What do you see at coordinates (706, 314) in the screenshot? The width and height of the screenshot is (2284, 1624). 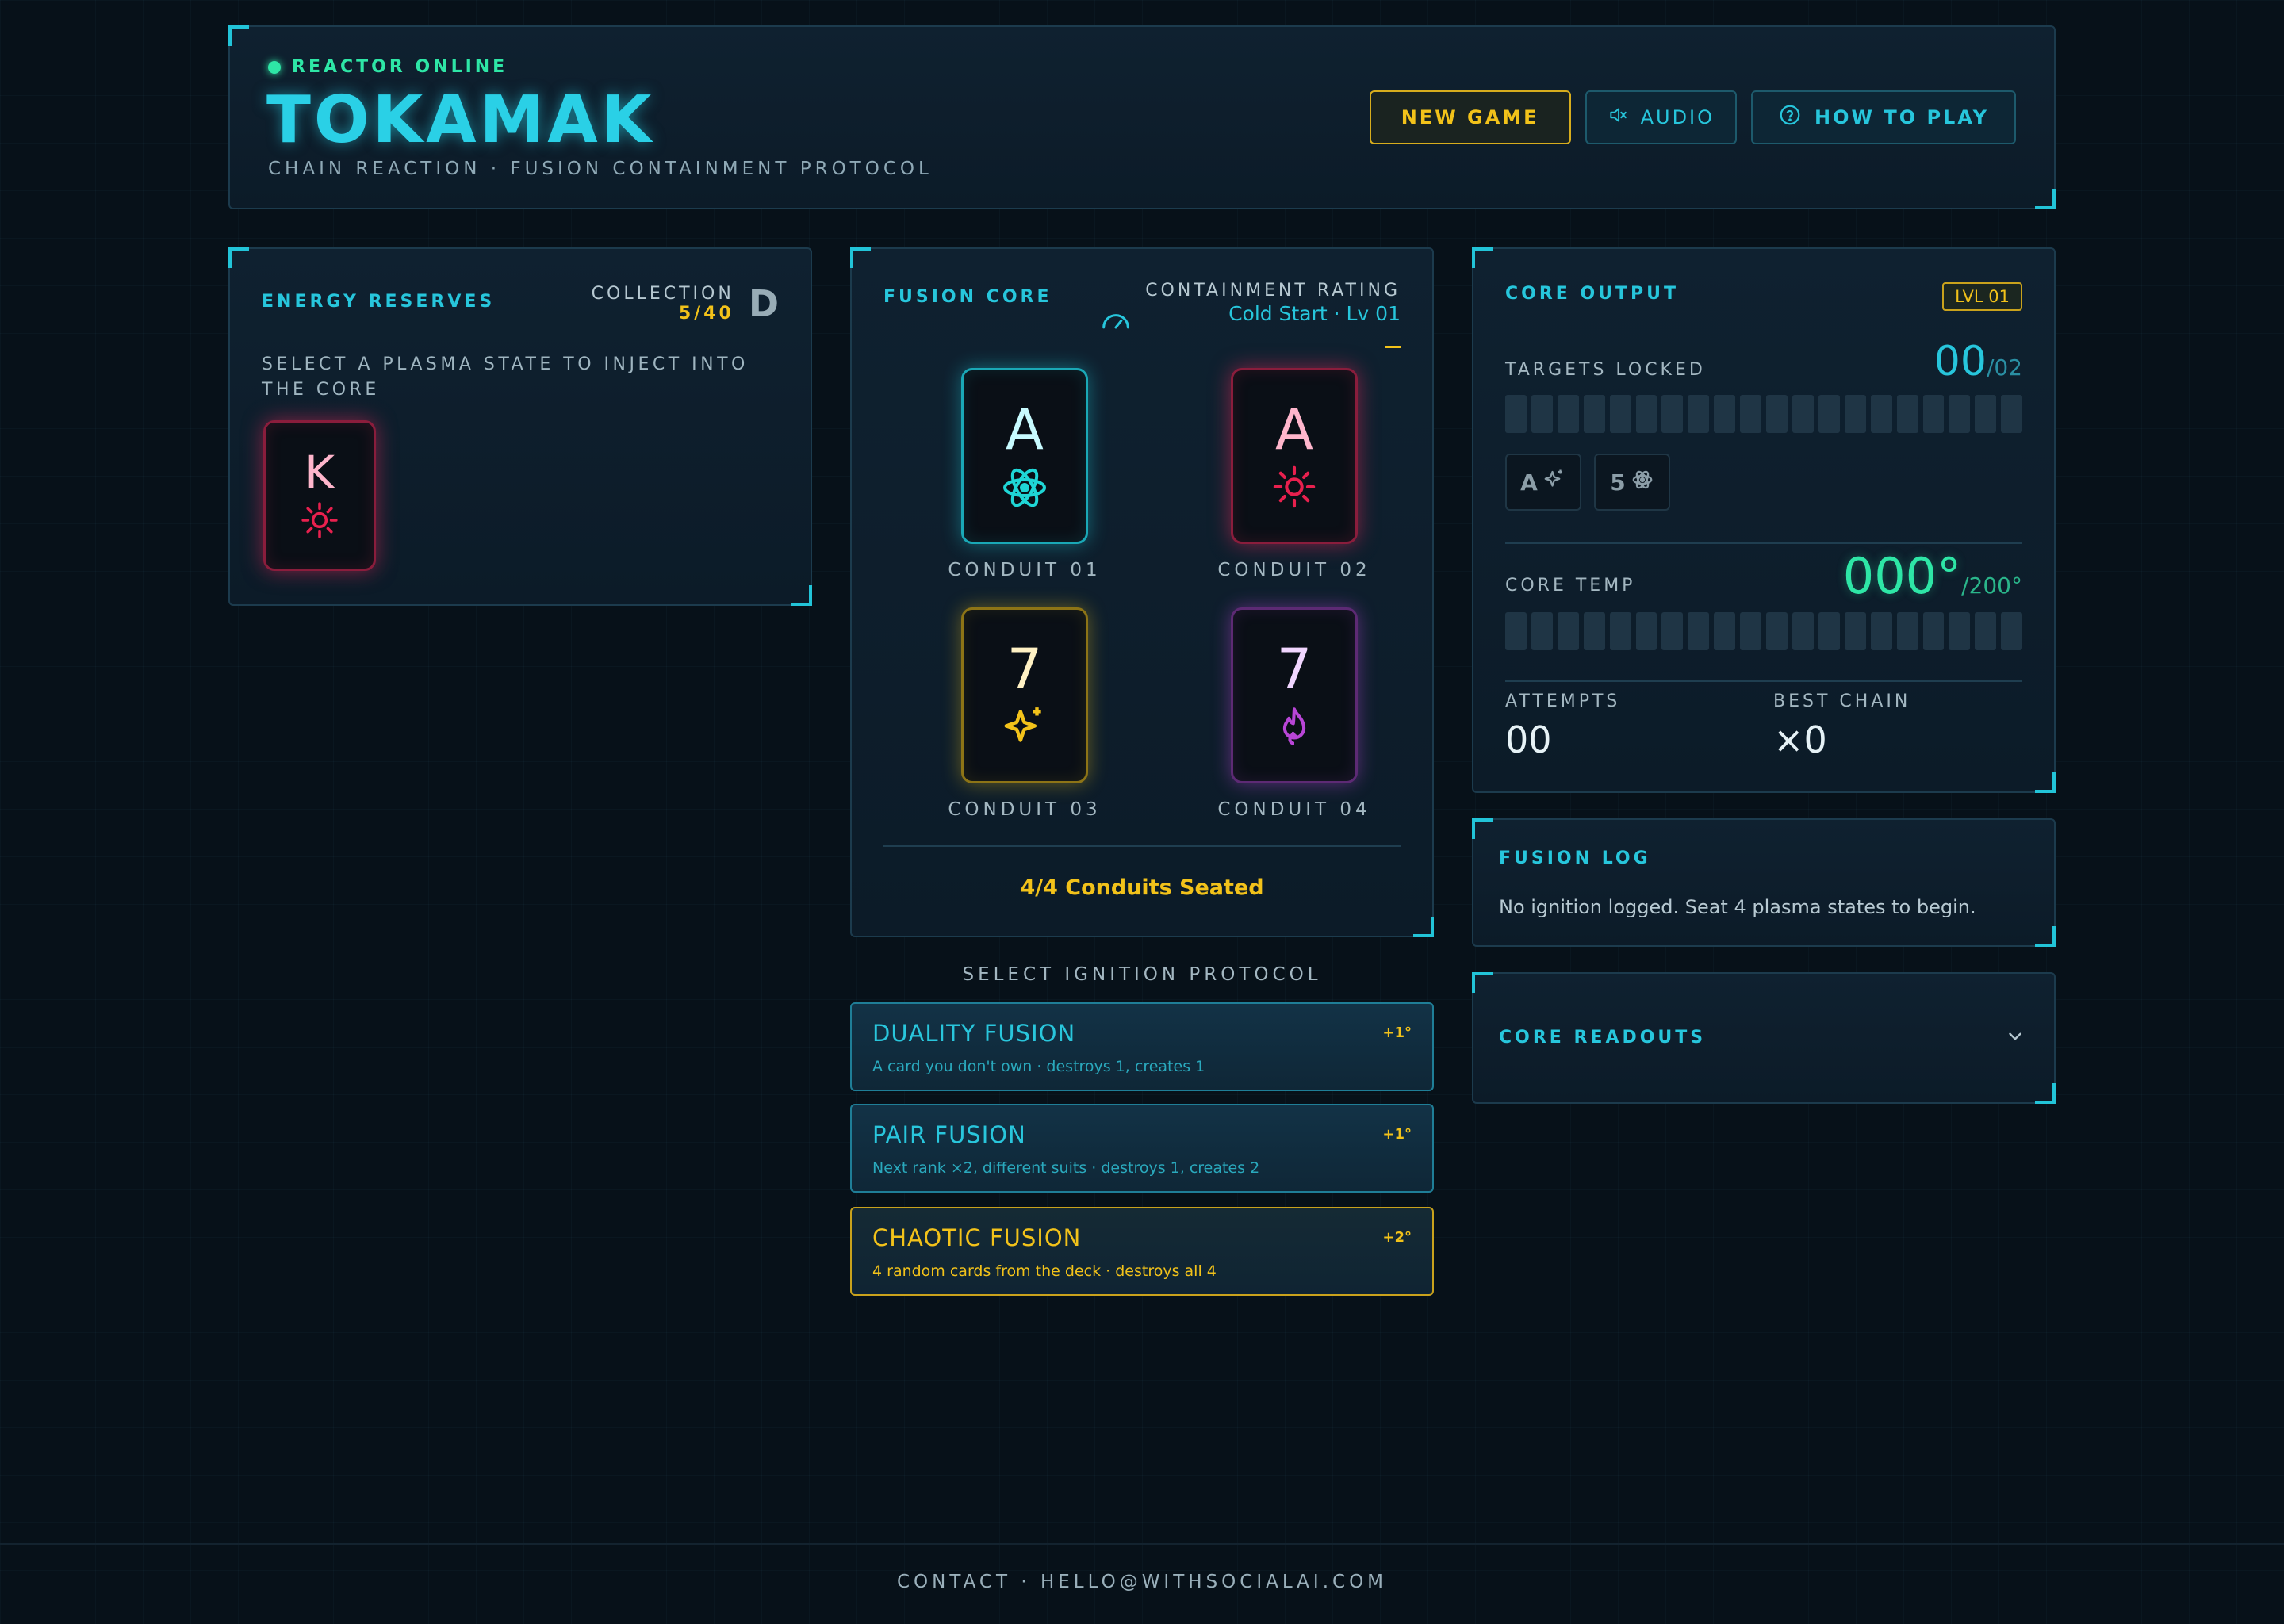 I see `collection-count: 5/40` at bounding box center [706, 314].